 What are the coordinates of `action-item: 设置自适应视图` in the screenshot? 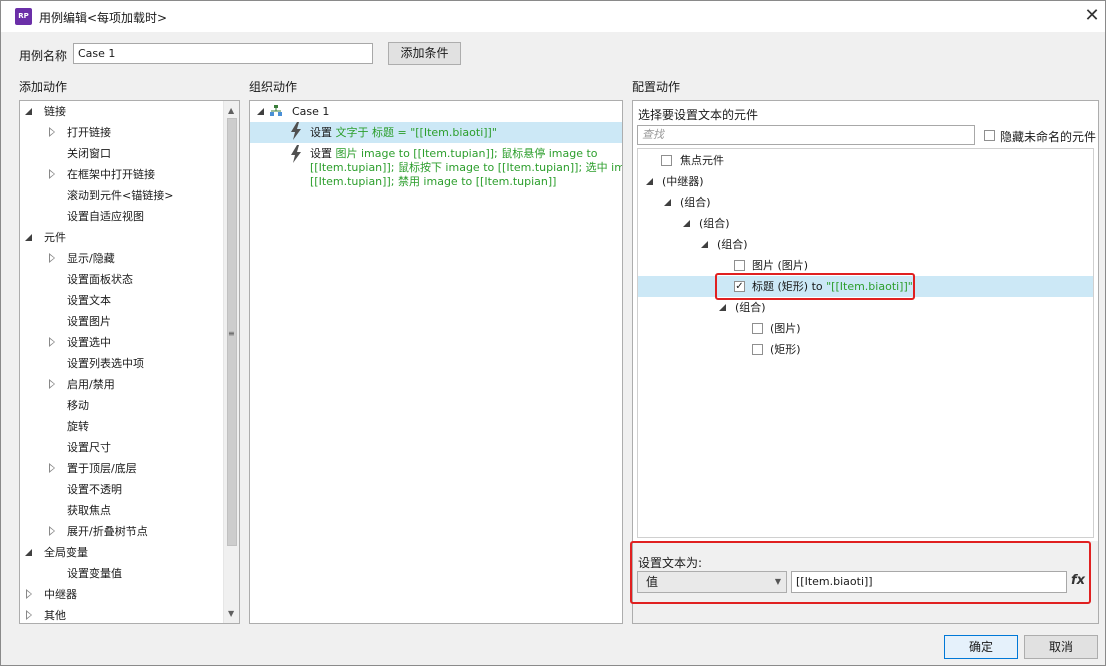 It's located at (105, 216).